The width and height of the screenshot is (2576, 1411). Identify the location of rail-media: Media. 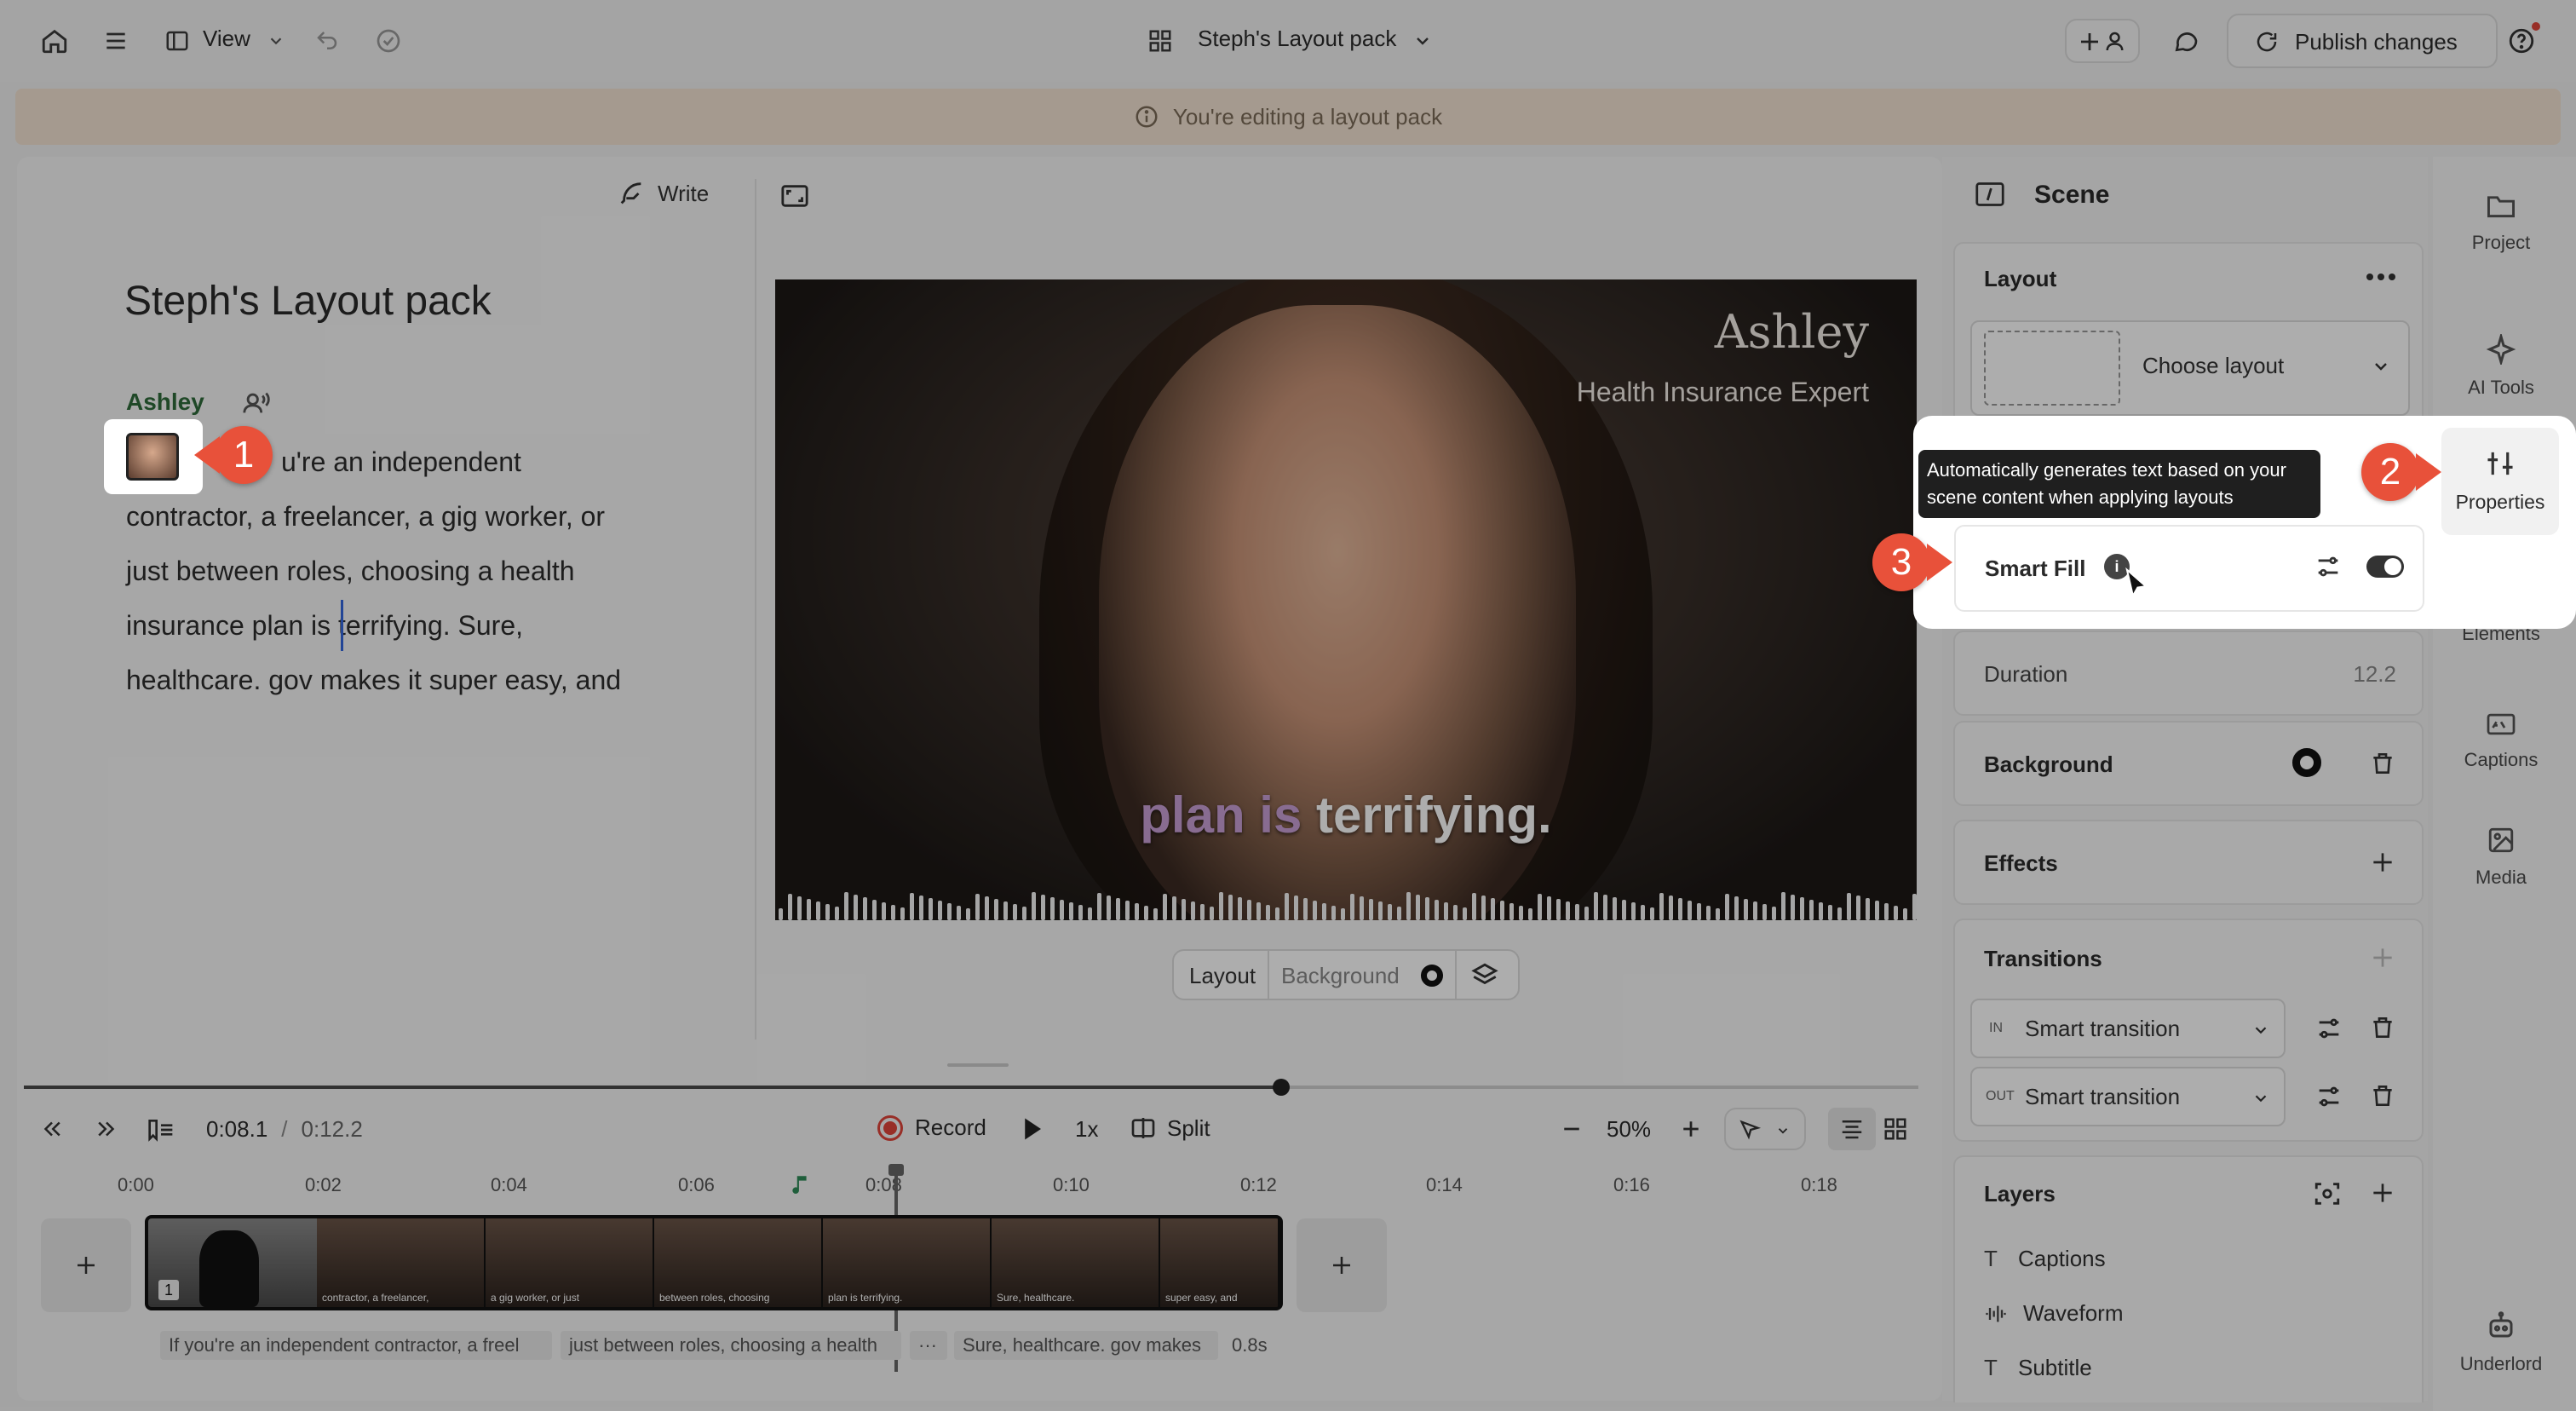
(2502, 856).